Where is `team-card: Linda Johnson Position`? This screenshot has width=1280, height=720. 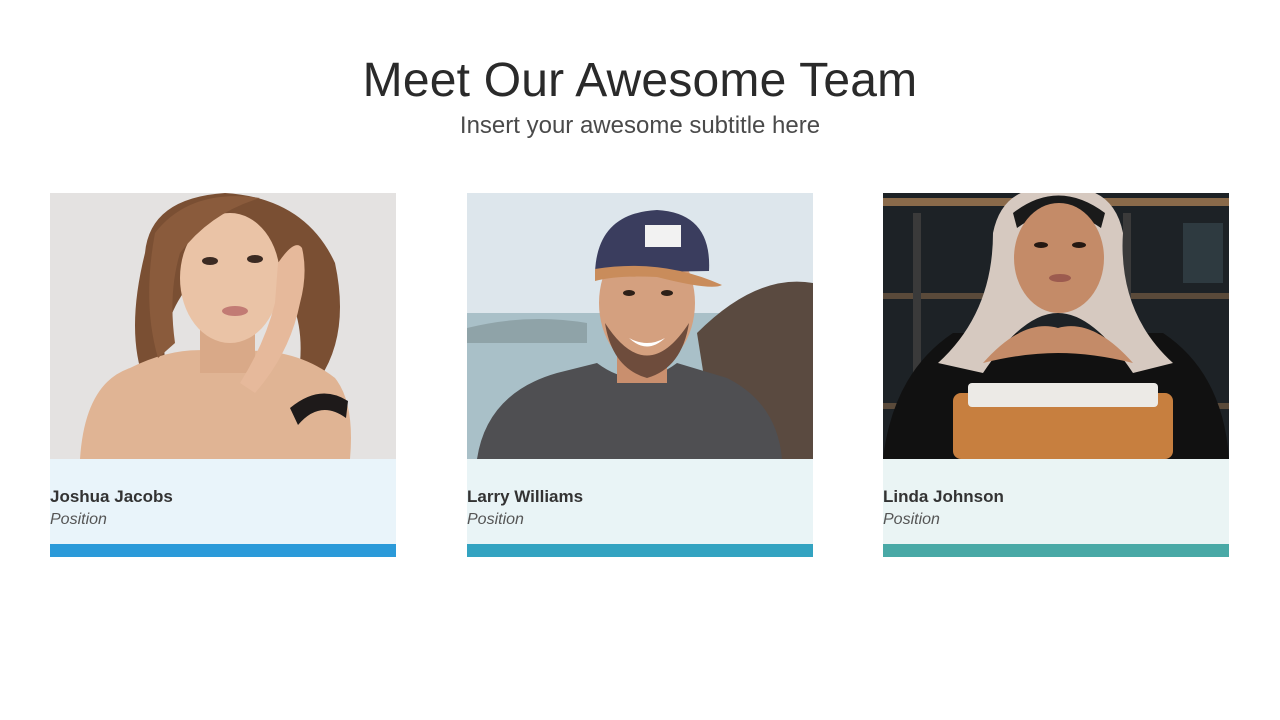 team-card: Linda Johnson Position is located at coordinates (1056, 375).